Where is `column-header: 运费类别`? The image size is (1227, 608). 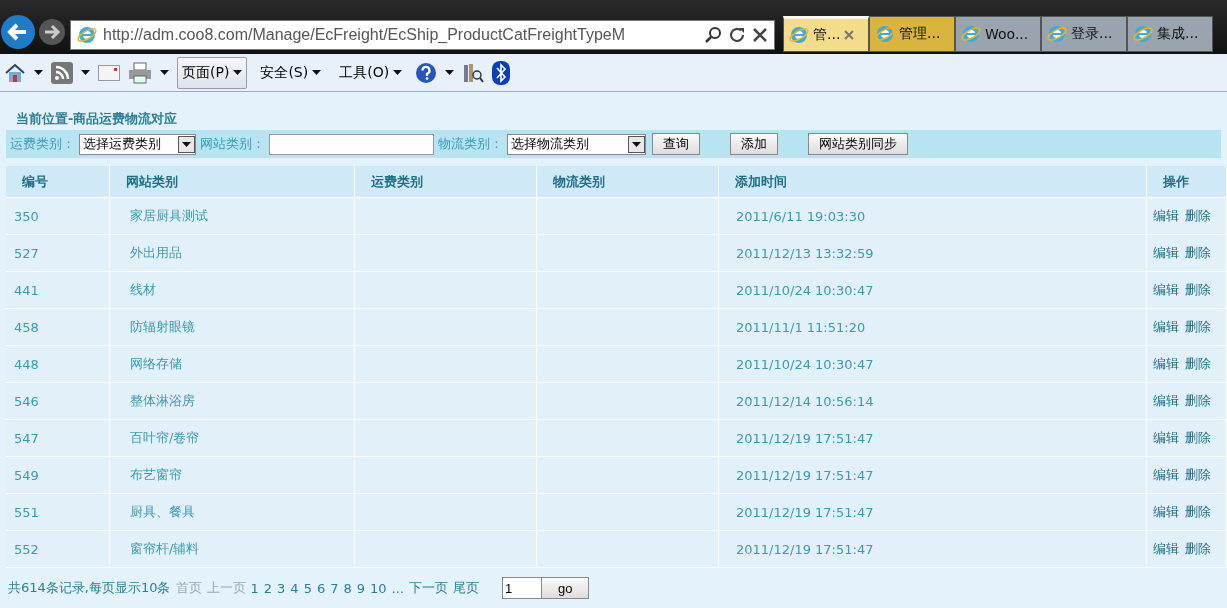
column-header: 运费类别 is located at coordinates (446, 182).